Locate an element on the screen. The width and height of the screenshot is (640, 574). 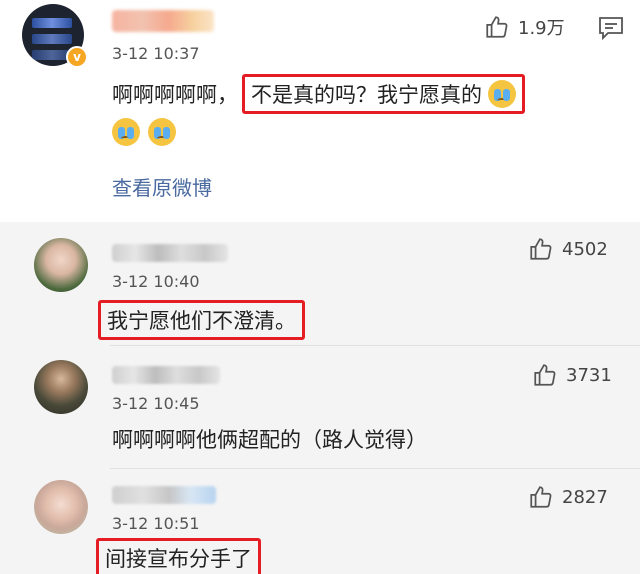
comment-time: 3-12 10:37 is located at coordinates (156, 53).